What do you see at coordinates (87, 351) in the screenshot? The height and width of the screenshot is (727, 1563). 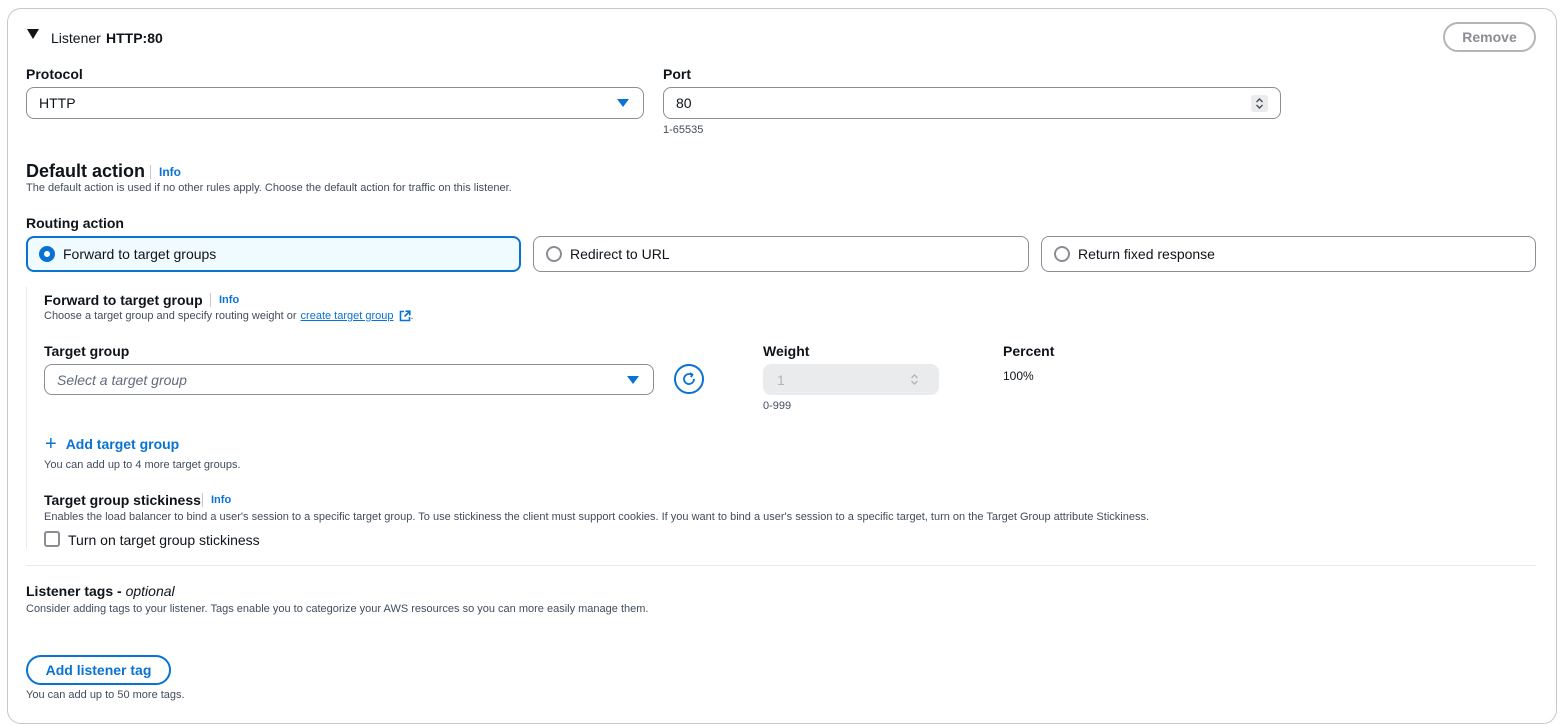 I see `target-group-label: Target group` at bounding box center [87, 351].